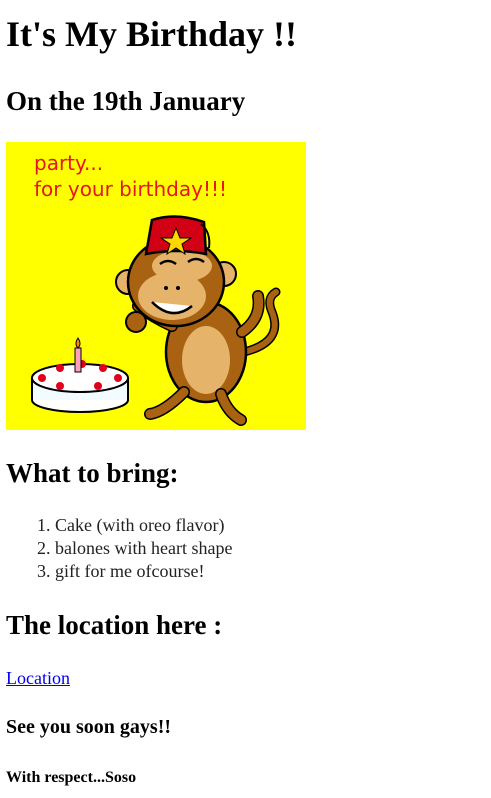 The image size is (491, 798). What do you see at coordinates (151, 34) in the screenshot?
I see `page-title: It's My Birthday !!` at bounding box center [151, 34].